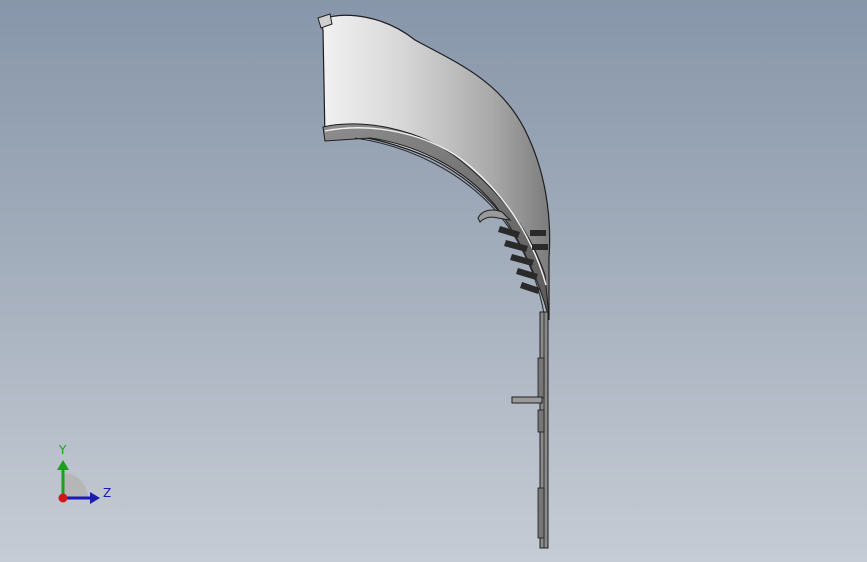  Describe the element at coordinates (541, 378) in the screenshot. I see `post-block-upper` at that location.